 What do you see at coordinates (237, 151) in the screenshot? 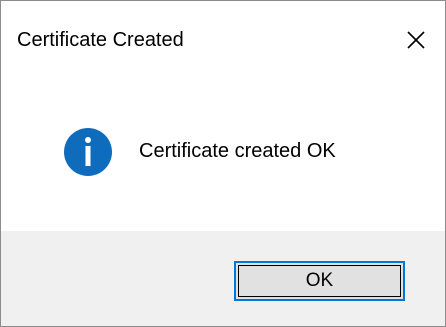
I see `message-text: Certificate created OK` at bounding box center [237, 151].